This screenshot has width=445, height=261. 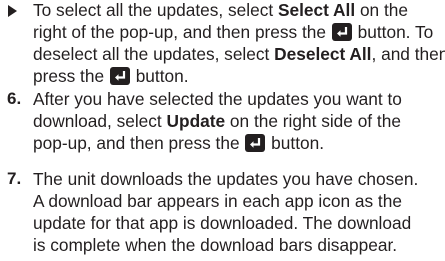 I want to click on bullet-triangle-icon, so click(x=12, y=11).